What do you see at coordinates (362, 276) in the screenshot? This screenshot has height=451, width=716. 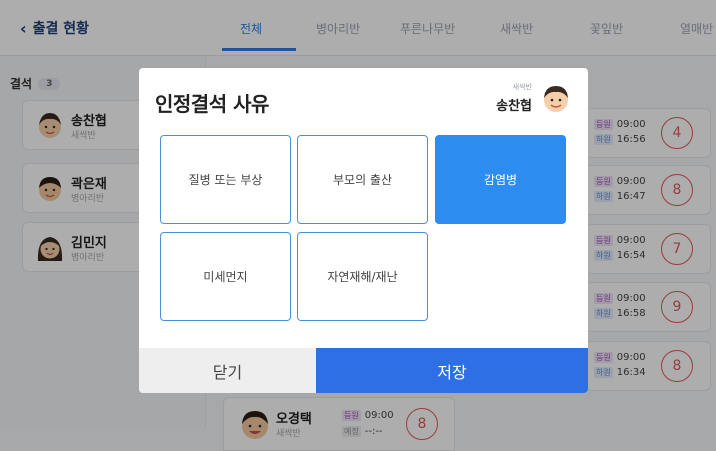 I see `reason-option: 자연재해/재난` at bounding box center [362, 276].